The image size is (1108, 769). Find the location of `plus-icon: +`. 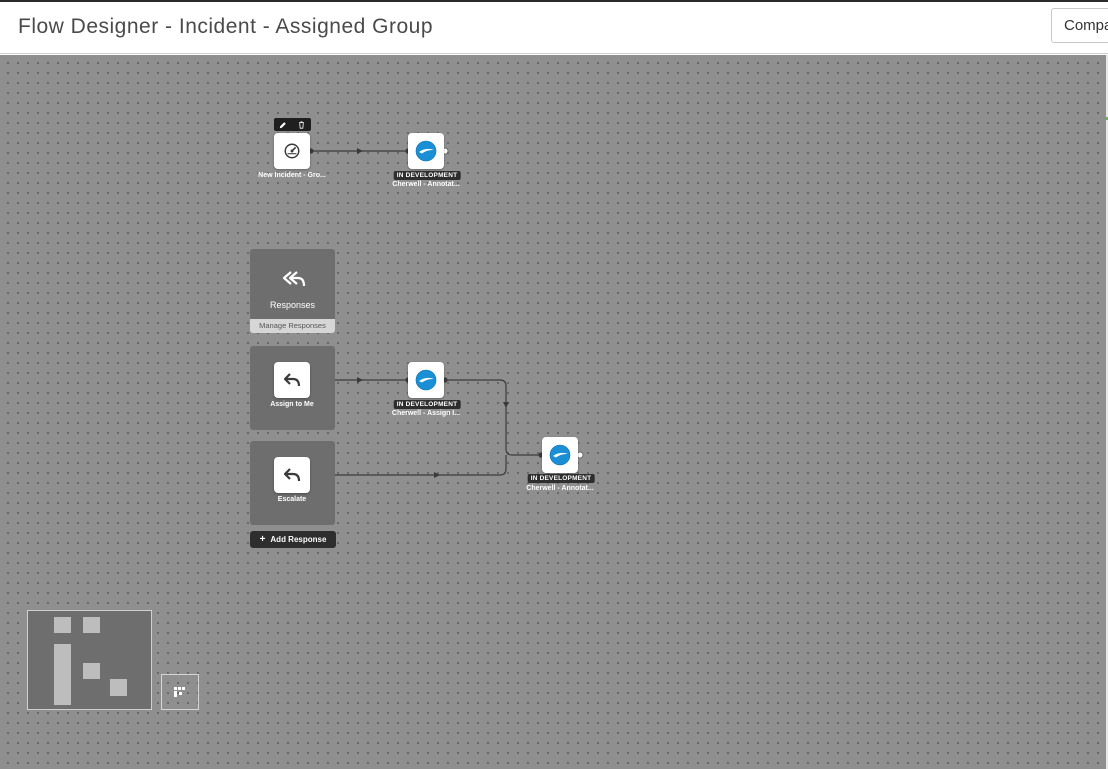

plus-icon: + is located at coordinates (262, 539).